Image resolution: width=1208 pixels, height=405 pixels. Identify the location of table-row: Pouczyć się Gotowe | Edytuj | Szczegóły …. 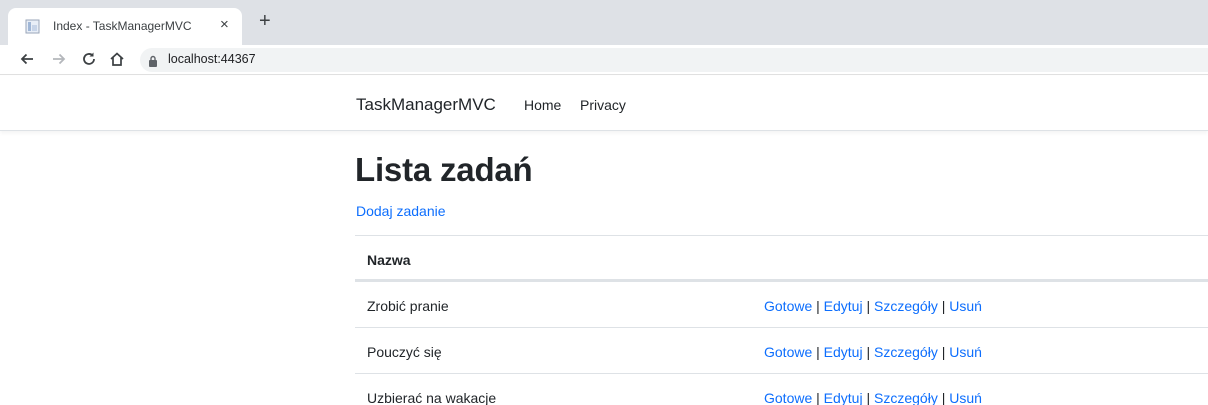
(781, 350).